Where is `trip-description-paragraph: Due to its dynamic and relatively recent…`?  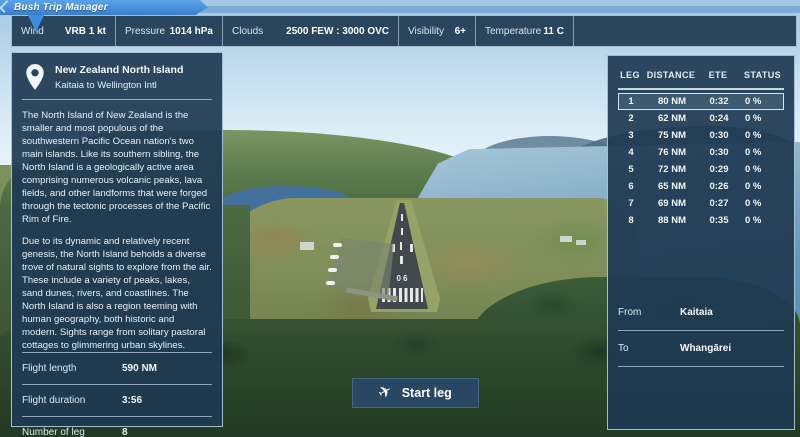
trip-description-paragraph: Due to its dynamic and relatively recent… is located at coordinates (117, 293).